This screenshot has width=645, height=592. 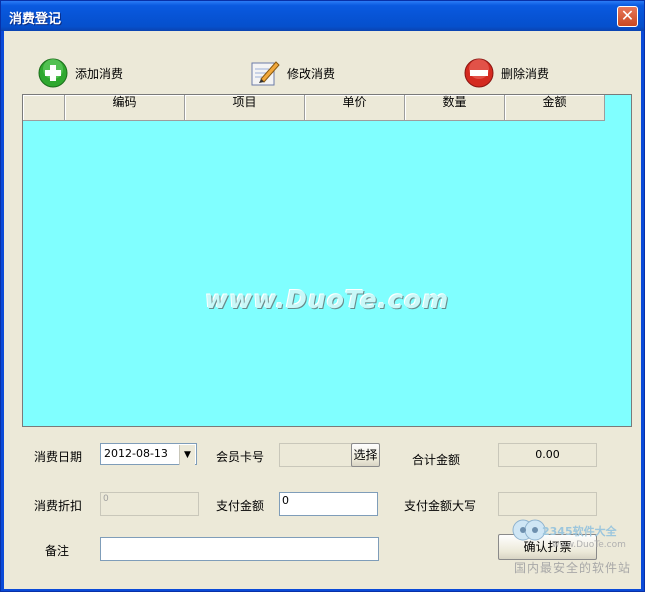 What do you see at coordinates (53, 73) in the screenshot?
I see `plus-circle-icon` at bounding box center [53, 73].